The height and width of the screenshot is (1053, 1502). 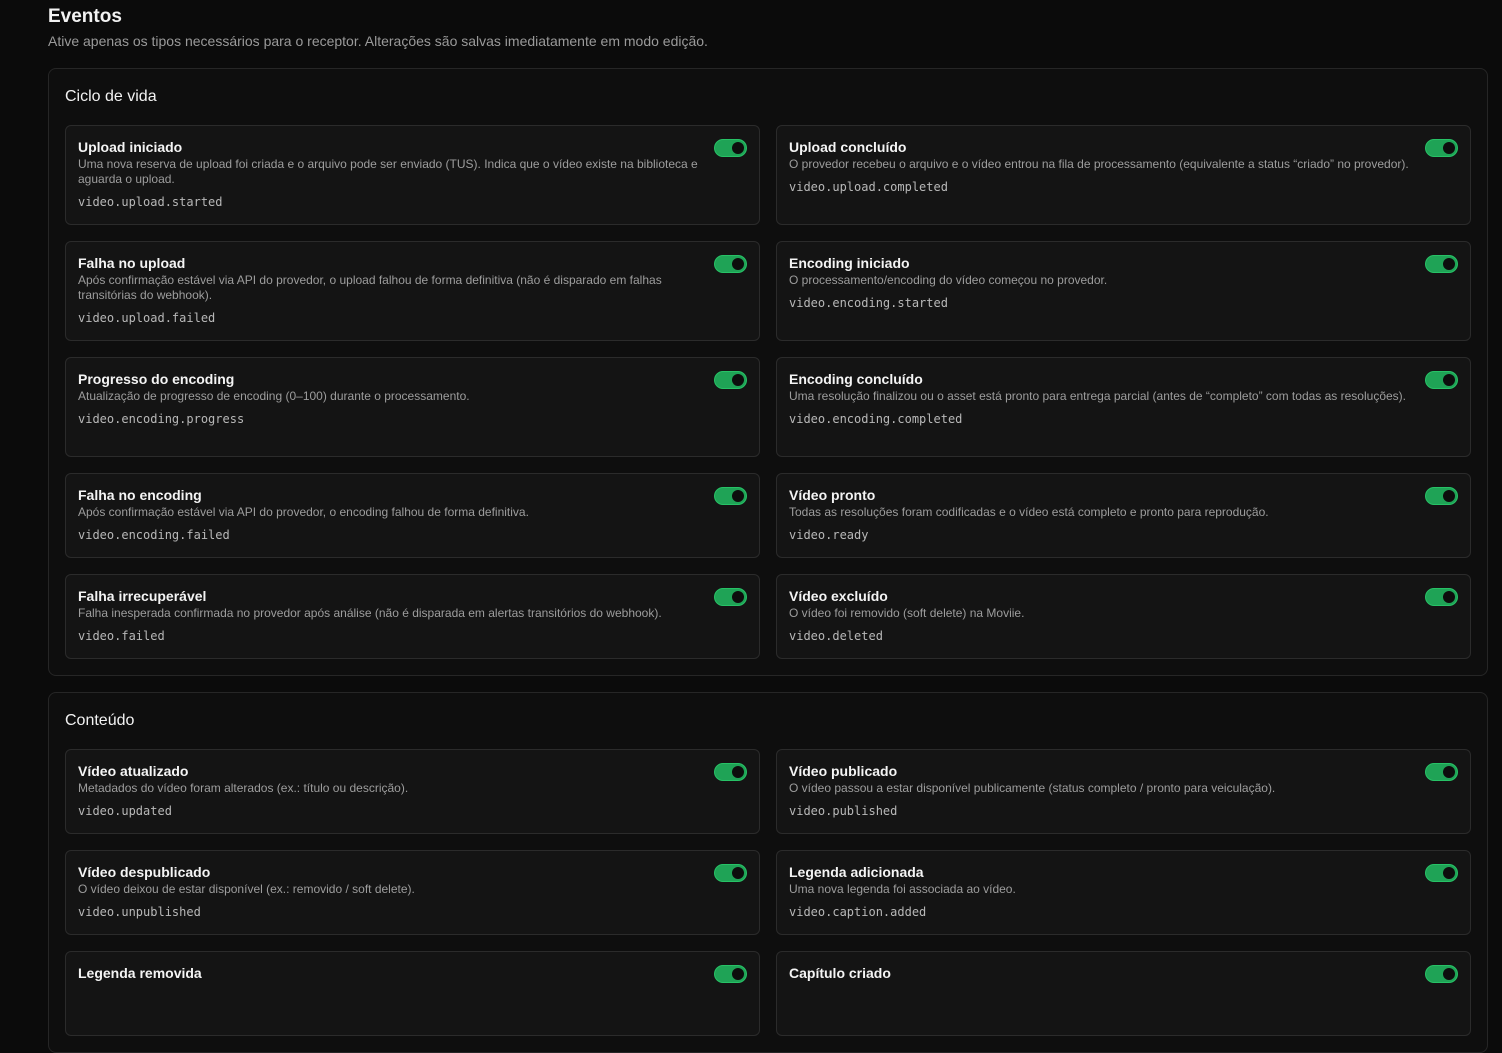 I want to click on event-title: Progresso do encoding, so click(x=156, y=379).